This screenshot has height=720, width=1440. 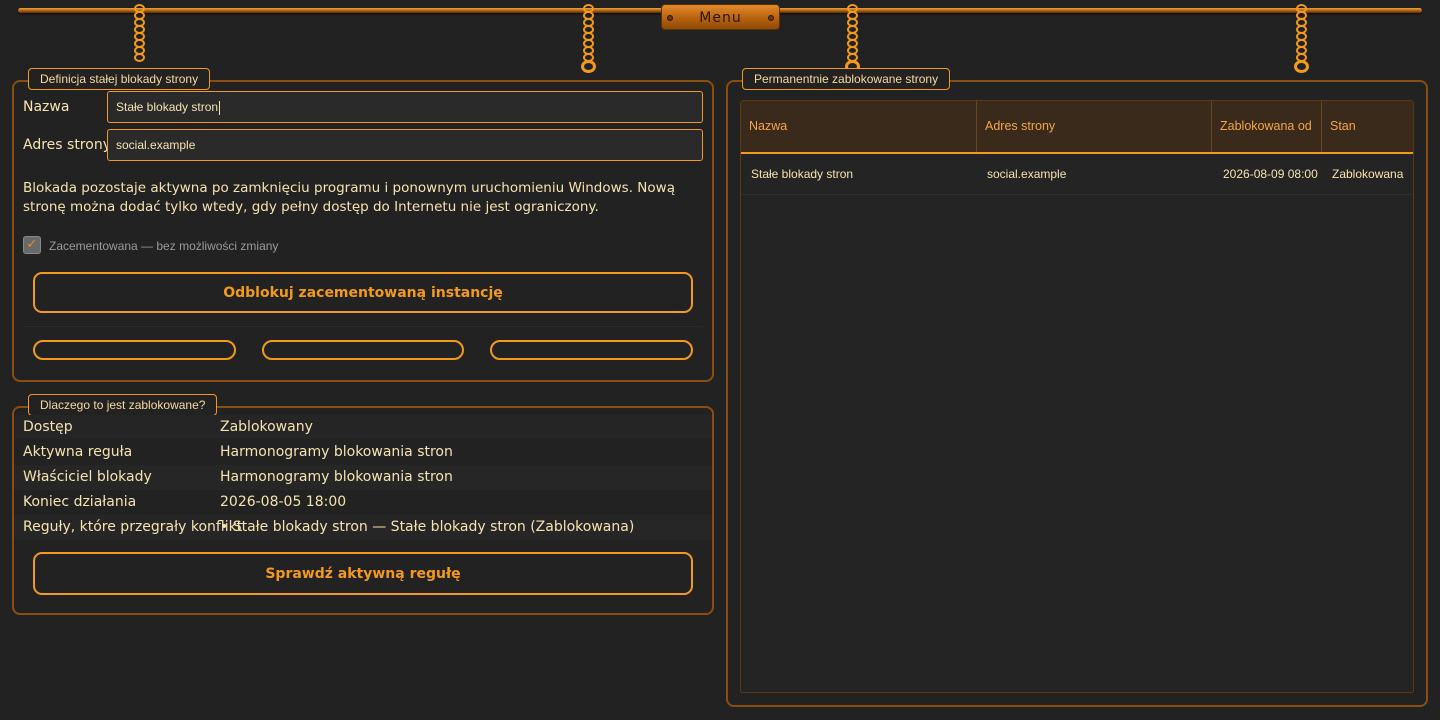 What do you see at coordinates (283, 502) in the screenshot?
I see `end-time-value: 2026-08-05 18:00` at bounding box center [283, 502].